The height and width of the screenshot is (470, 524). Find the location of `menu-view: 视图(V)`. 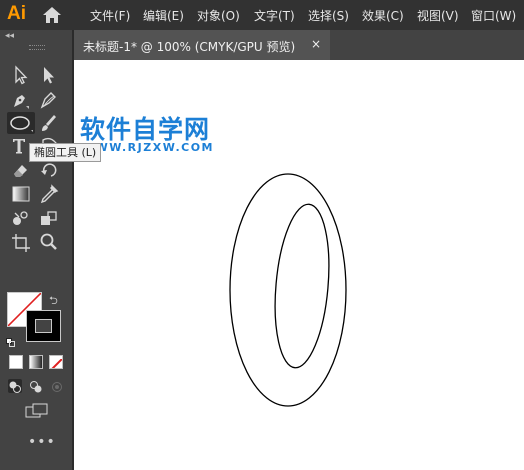

menu-view: 视图(V) is located at coordinates (438, 15).